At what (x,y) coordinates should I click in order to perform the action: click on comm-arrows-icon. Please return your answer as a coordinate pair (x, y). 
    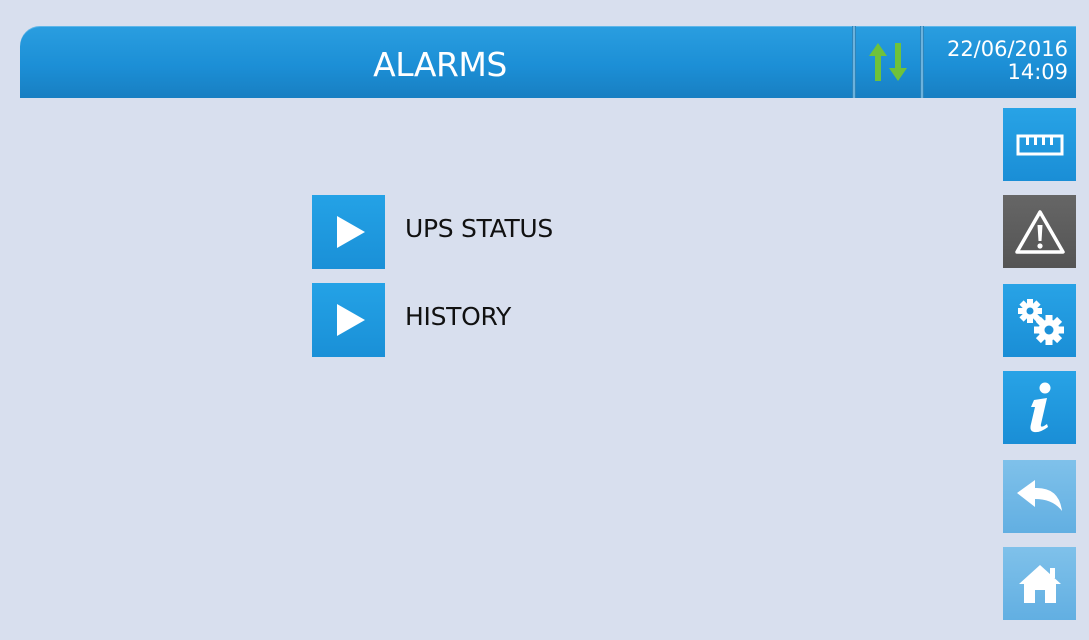
    Looking at the image, I should click on (888, 62).